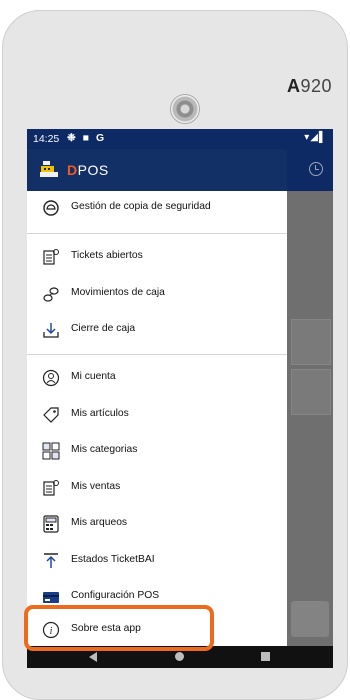  Describe the element at coordinates (51, 524) in the screenshot. I see `cash-count-icon` at that location.